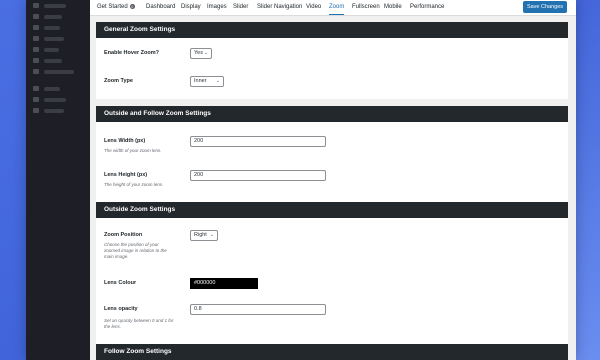  I want to click on zoom-type-select: Inner ⌄, so click(207, 81).